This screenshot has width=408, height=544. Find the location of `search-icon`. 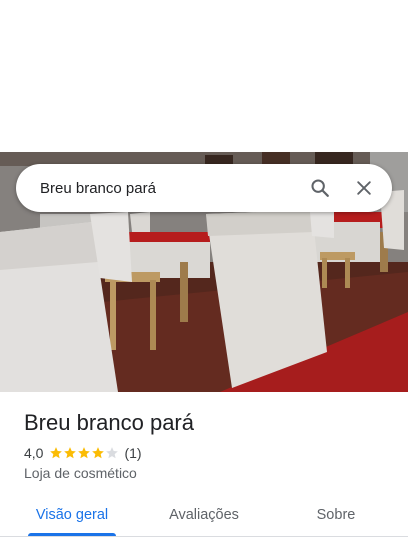

search-icon is located at coordinates (320, 188).